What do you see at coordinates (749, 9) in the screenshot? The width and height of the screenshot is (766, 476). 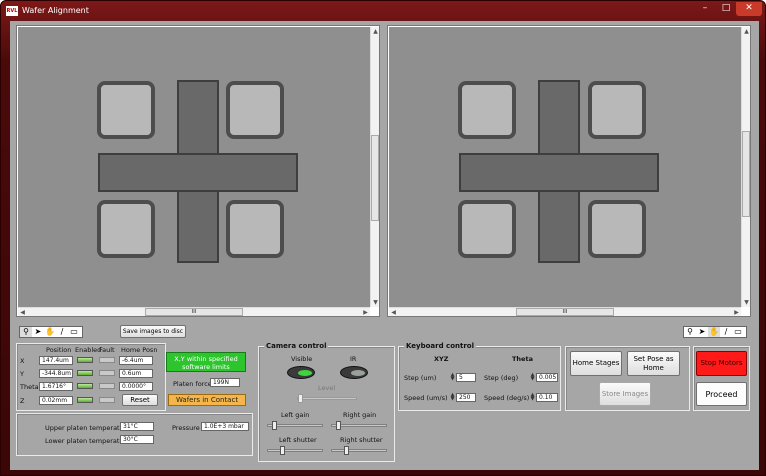 I see `close-button: ✕` at bounding box center [749, 9].